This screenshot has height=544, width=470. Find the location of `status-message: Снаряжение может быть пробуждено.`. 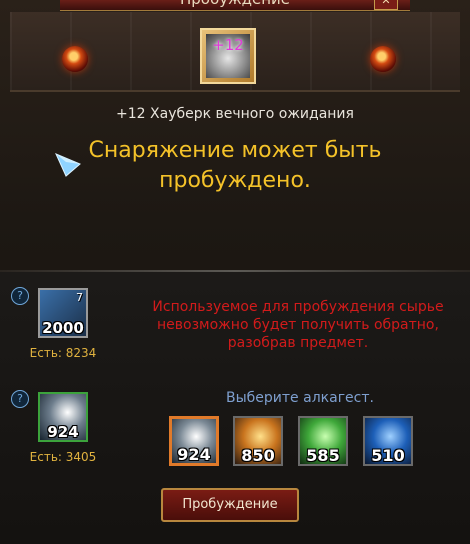

status-message: Снаряжение может быть пробуждено. is located at coordinates (235, 165).